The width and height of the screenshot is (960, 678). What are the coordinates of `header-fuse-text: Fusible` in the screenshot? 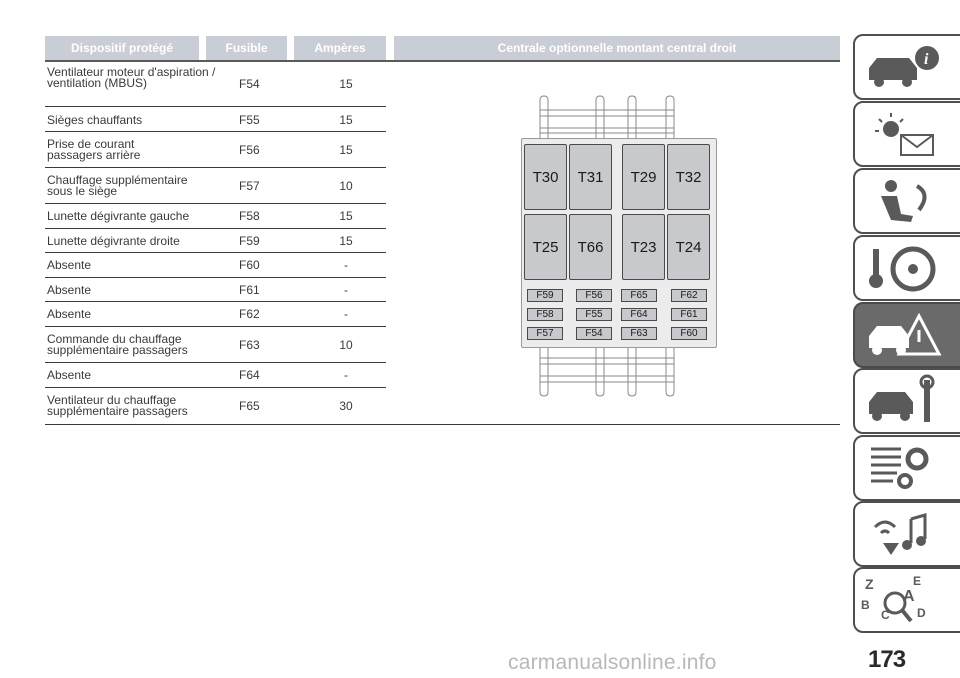 It's located at (246, 48).